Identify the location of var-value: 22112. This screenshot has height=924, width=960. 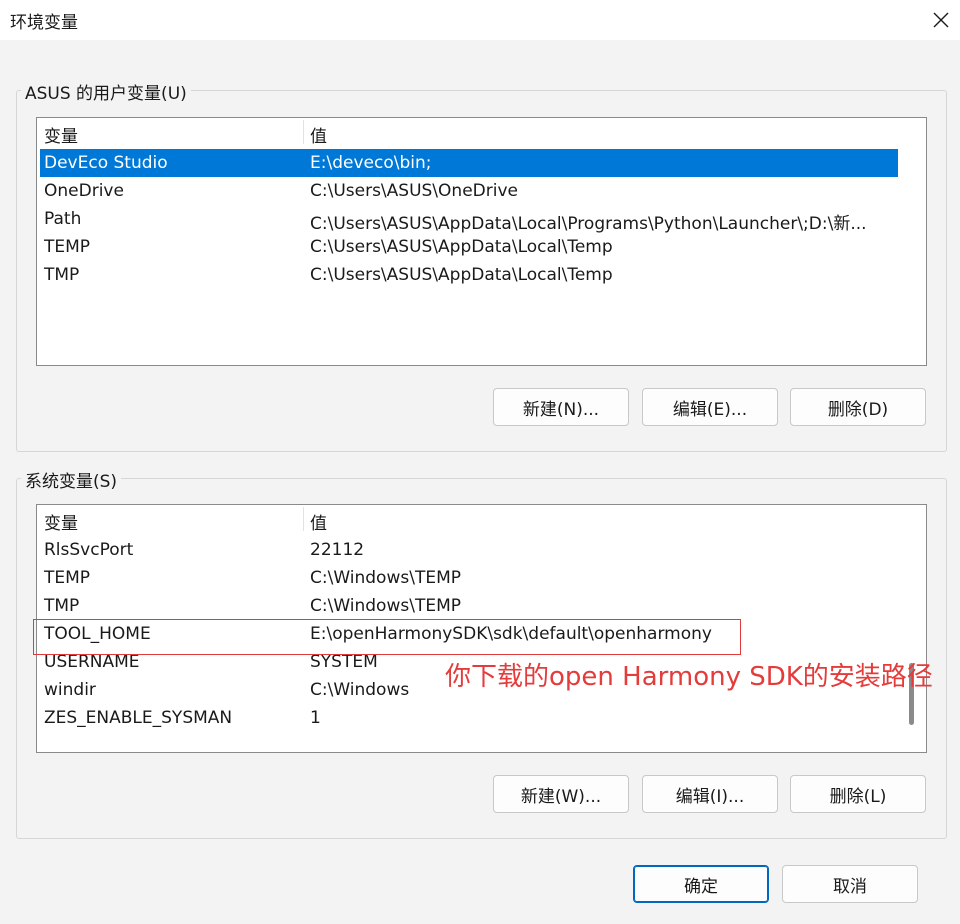
(337, 550).